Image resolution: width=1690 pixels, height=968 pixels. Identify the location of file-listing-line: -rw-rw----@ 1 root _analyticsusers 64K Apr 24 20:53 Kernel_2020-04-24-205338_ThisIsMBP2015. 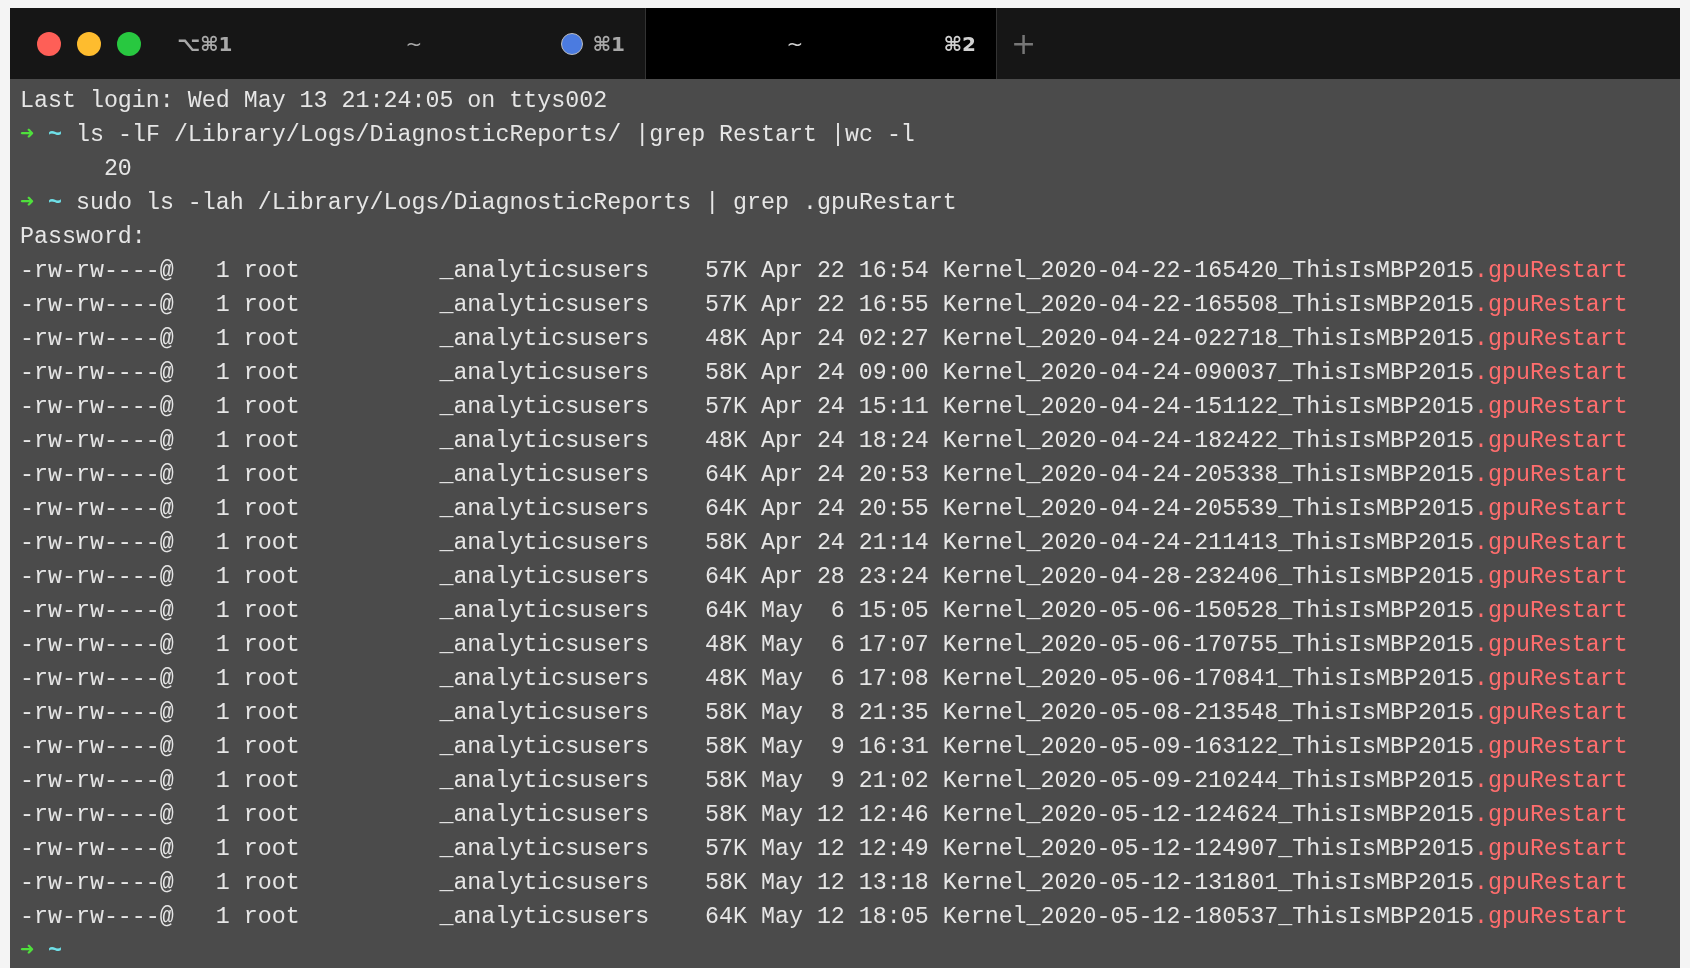
(747, 475).